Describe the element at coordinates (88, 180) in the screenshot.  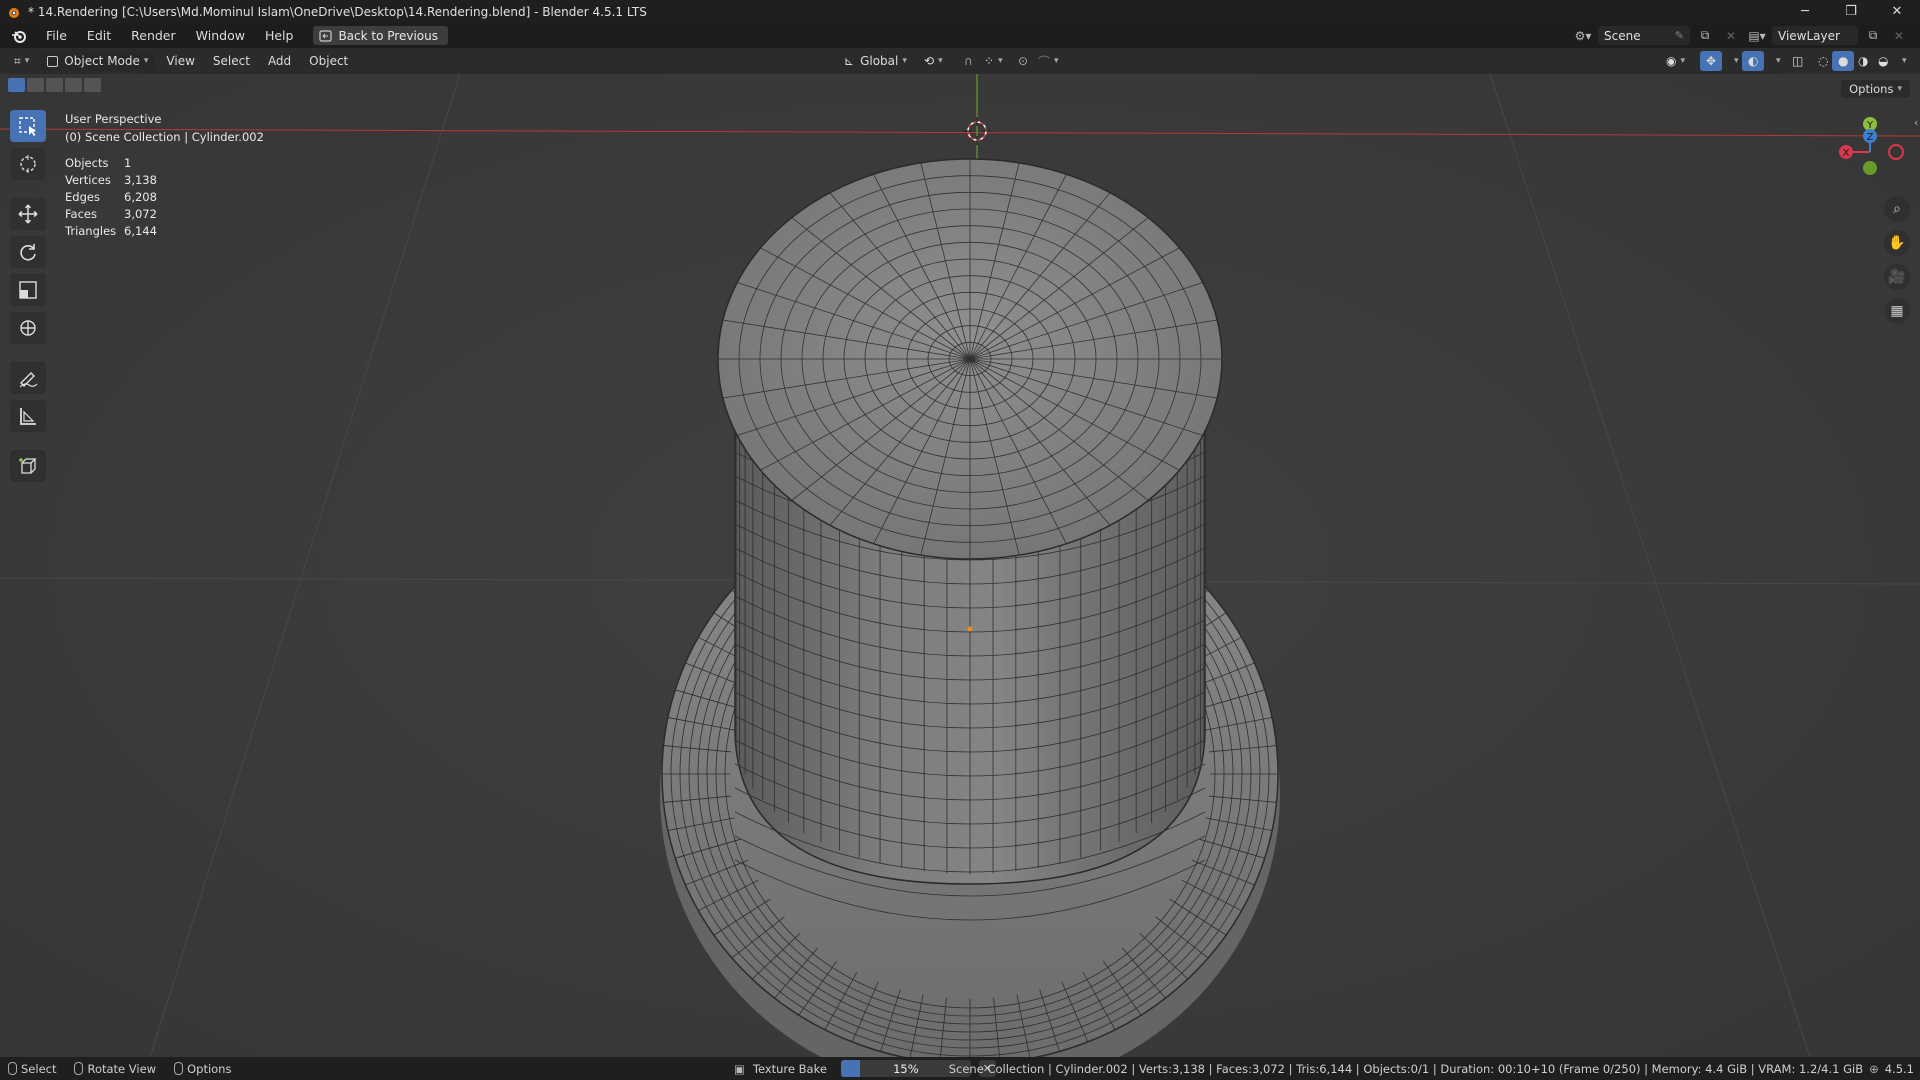
I see `stat-label: Vertices` at that location.